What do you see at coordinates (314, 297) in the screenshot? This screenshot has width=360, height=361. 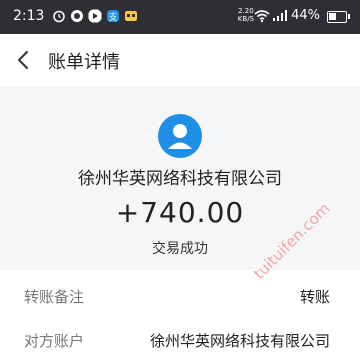 I see `detail-value: 转账` at bounding box center [314, 297].